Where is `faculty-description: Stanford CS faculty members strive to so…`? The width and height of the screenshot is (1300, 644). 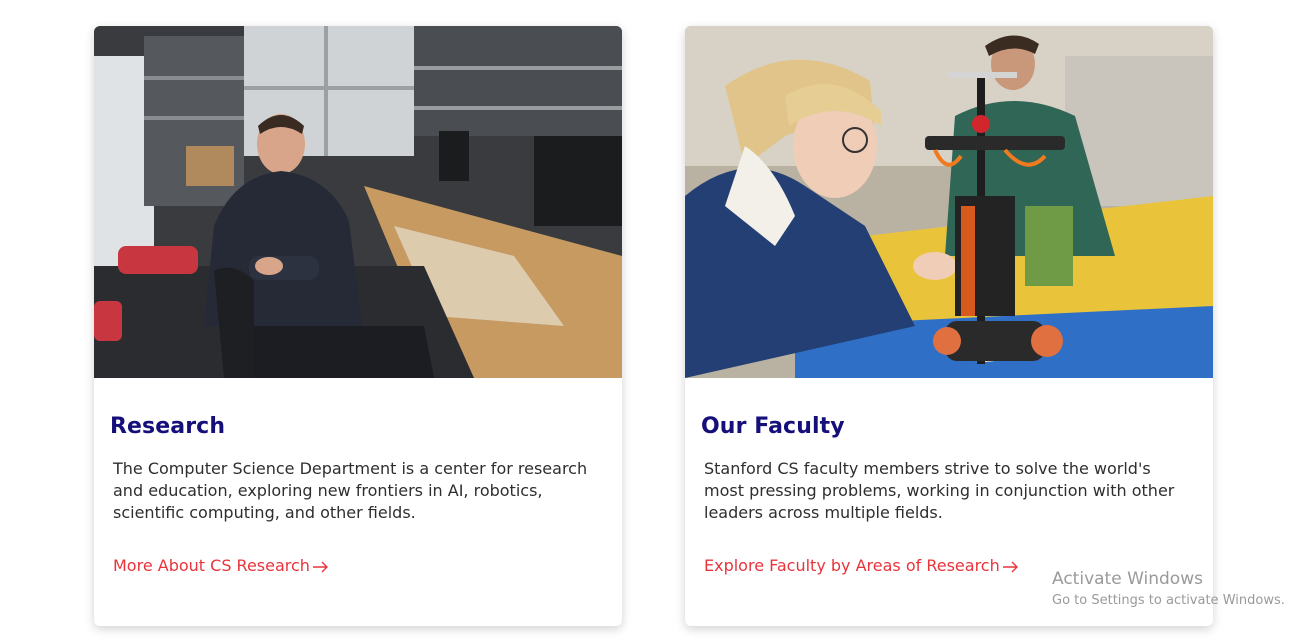 faculty-description: Stanford CS faculty members strive to so… is located at coordinates (939, 490).